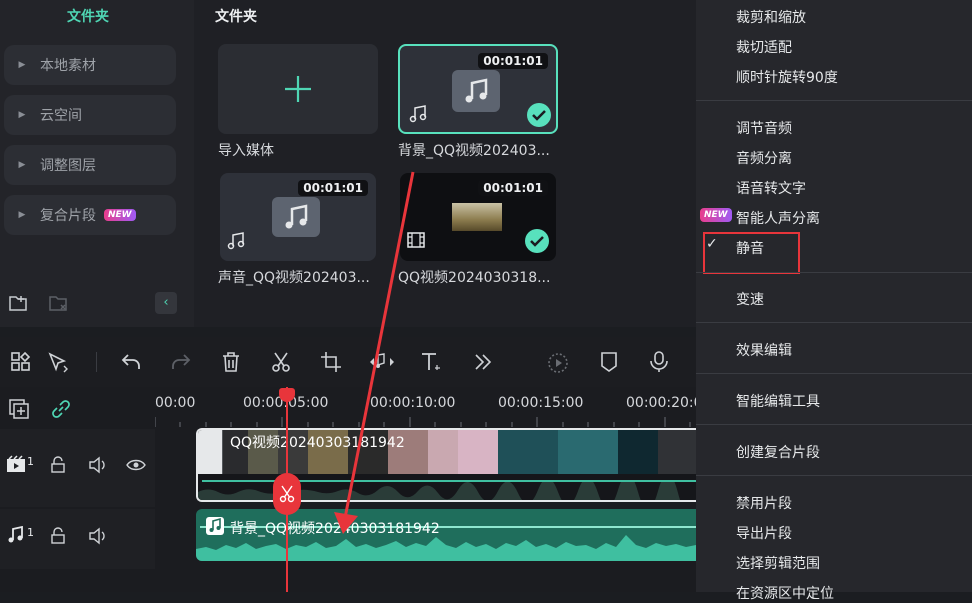  I want to click on menu-item-export-clip: 导出片段, so click(764, 533).